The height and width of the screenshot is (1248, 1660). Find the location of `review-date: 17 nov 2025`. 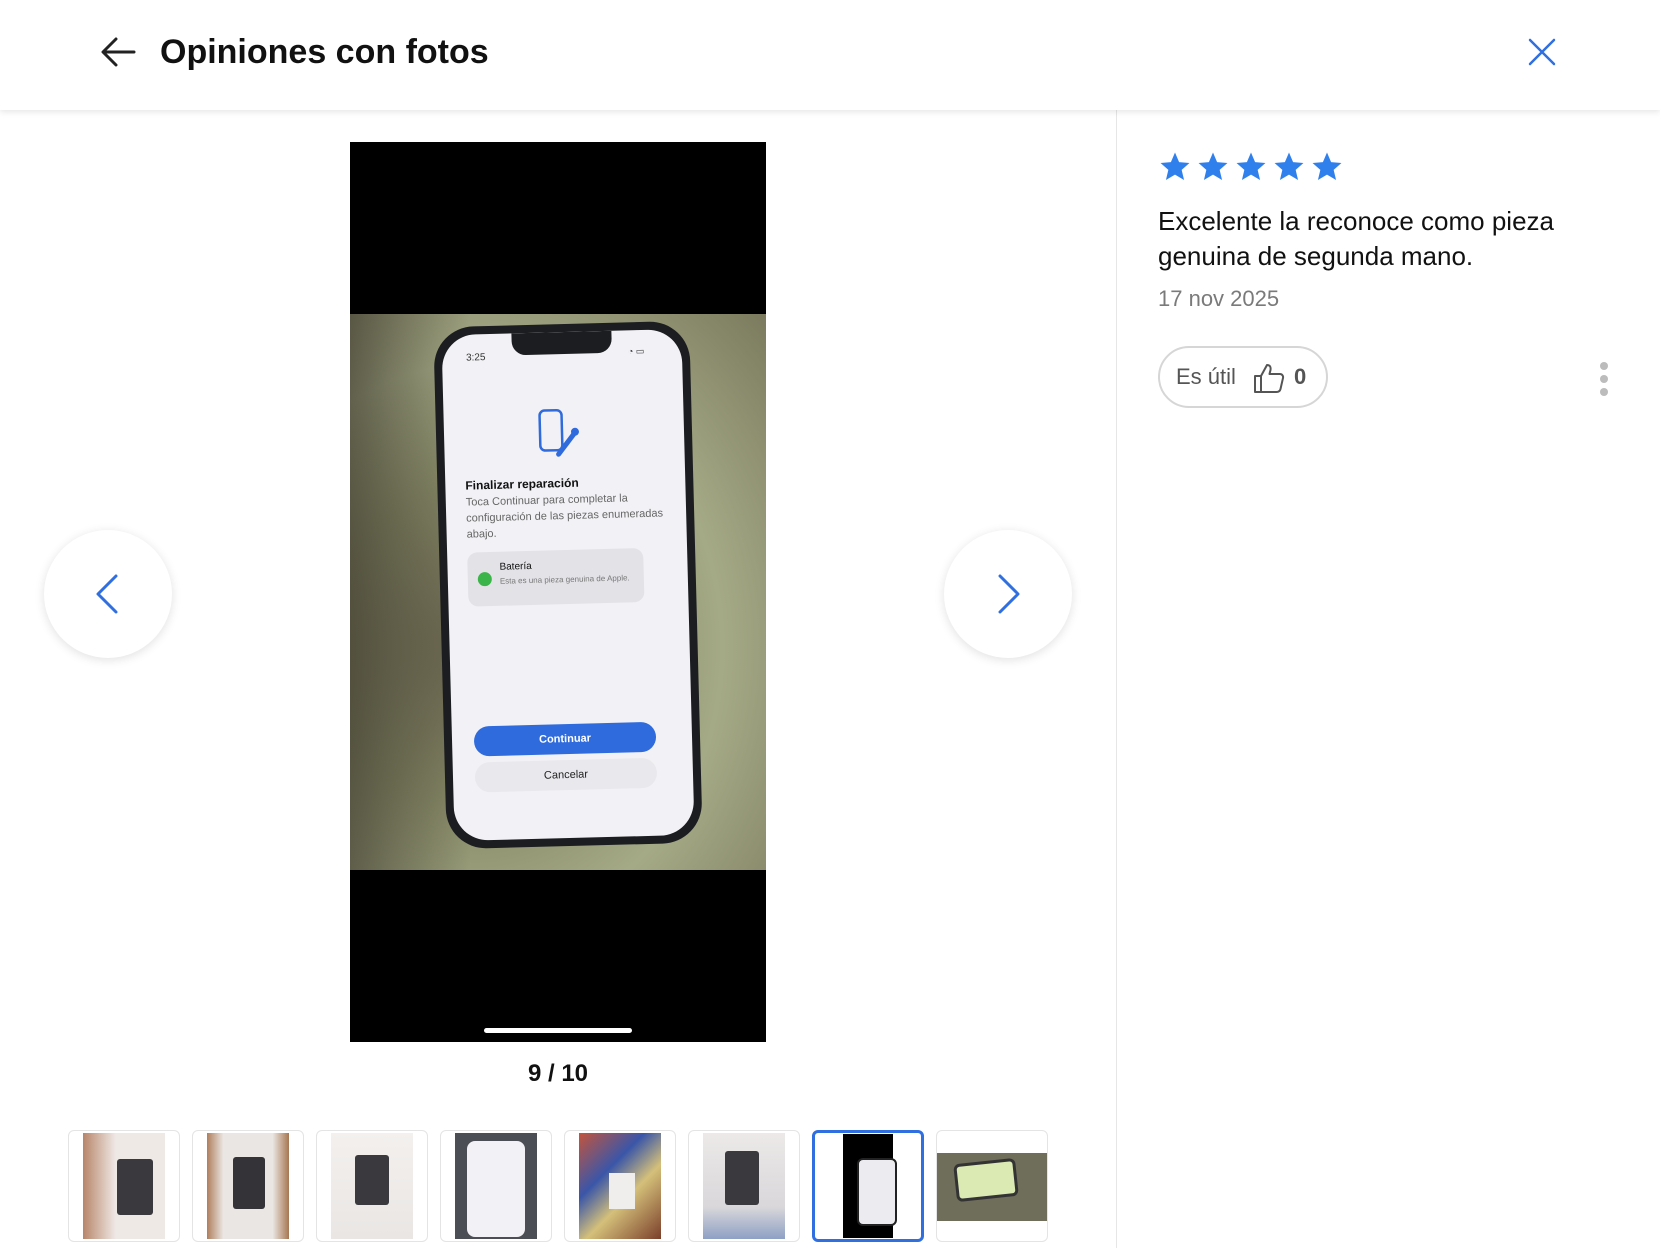

review-date: 17 nov 2025 is located at coordinates (1219, 298).